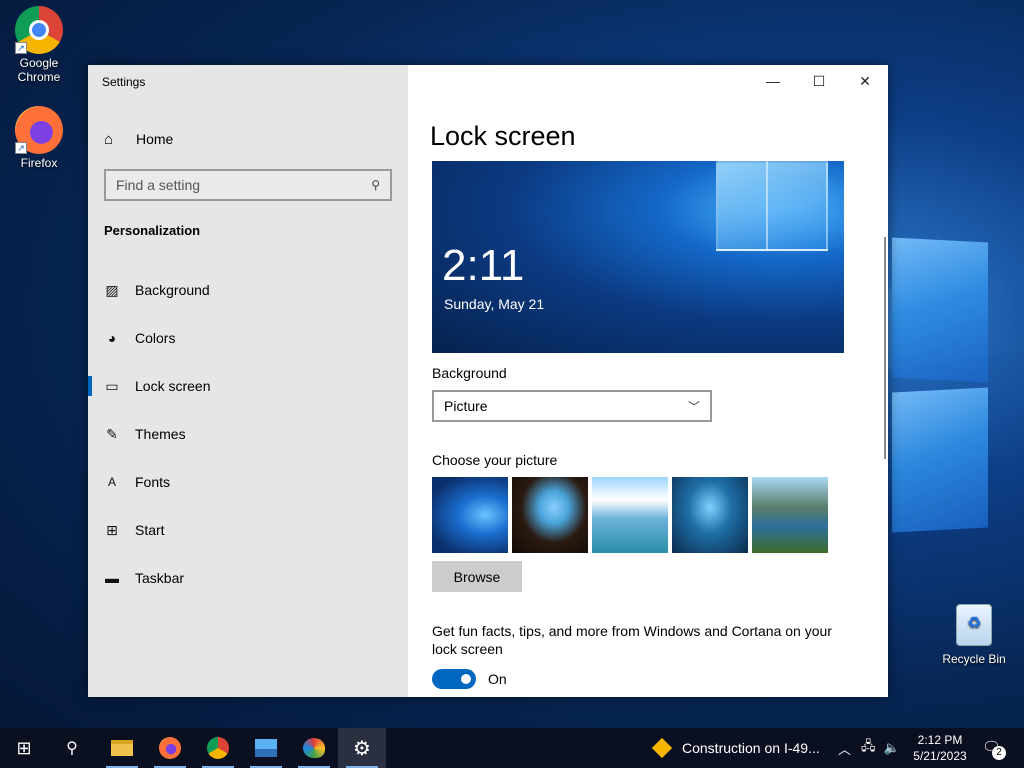 The width and height of the screenshot is (1024, 768). I want to click on windows-logo-icon: ⊞, so click(24, 747).